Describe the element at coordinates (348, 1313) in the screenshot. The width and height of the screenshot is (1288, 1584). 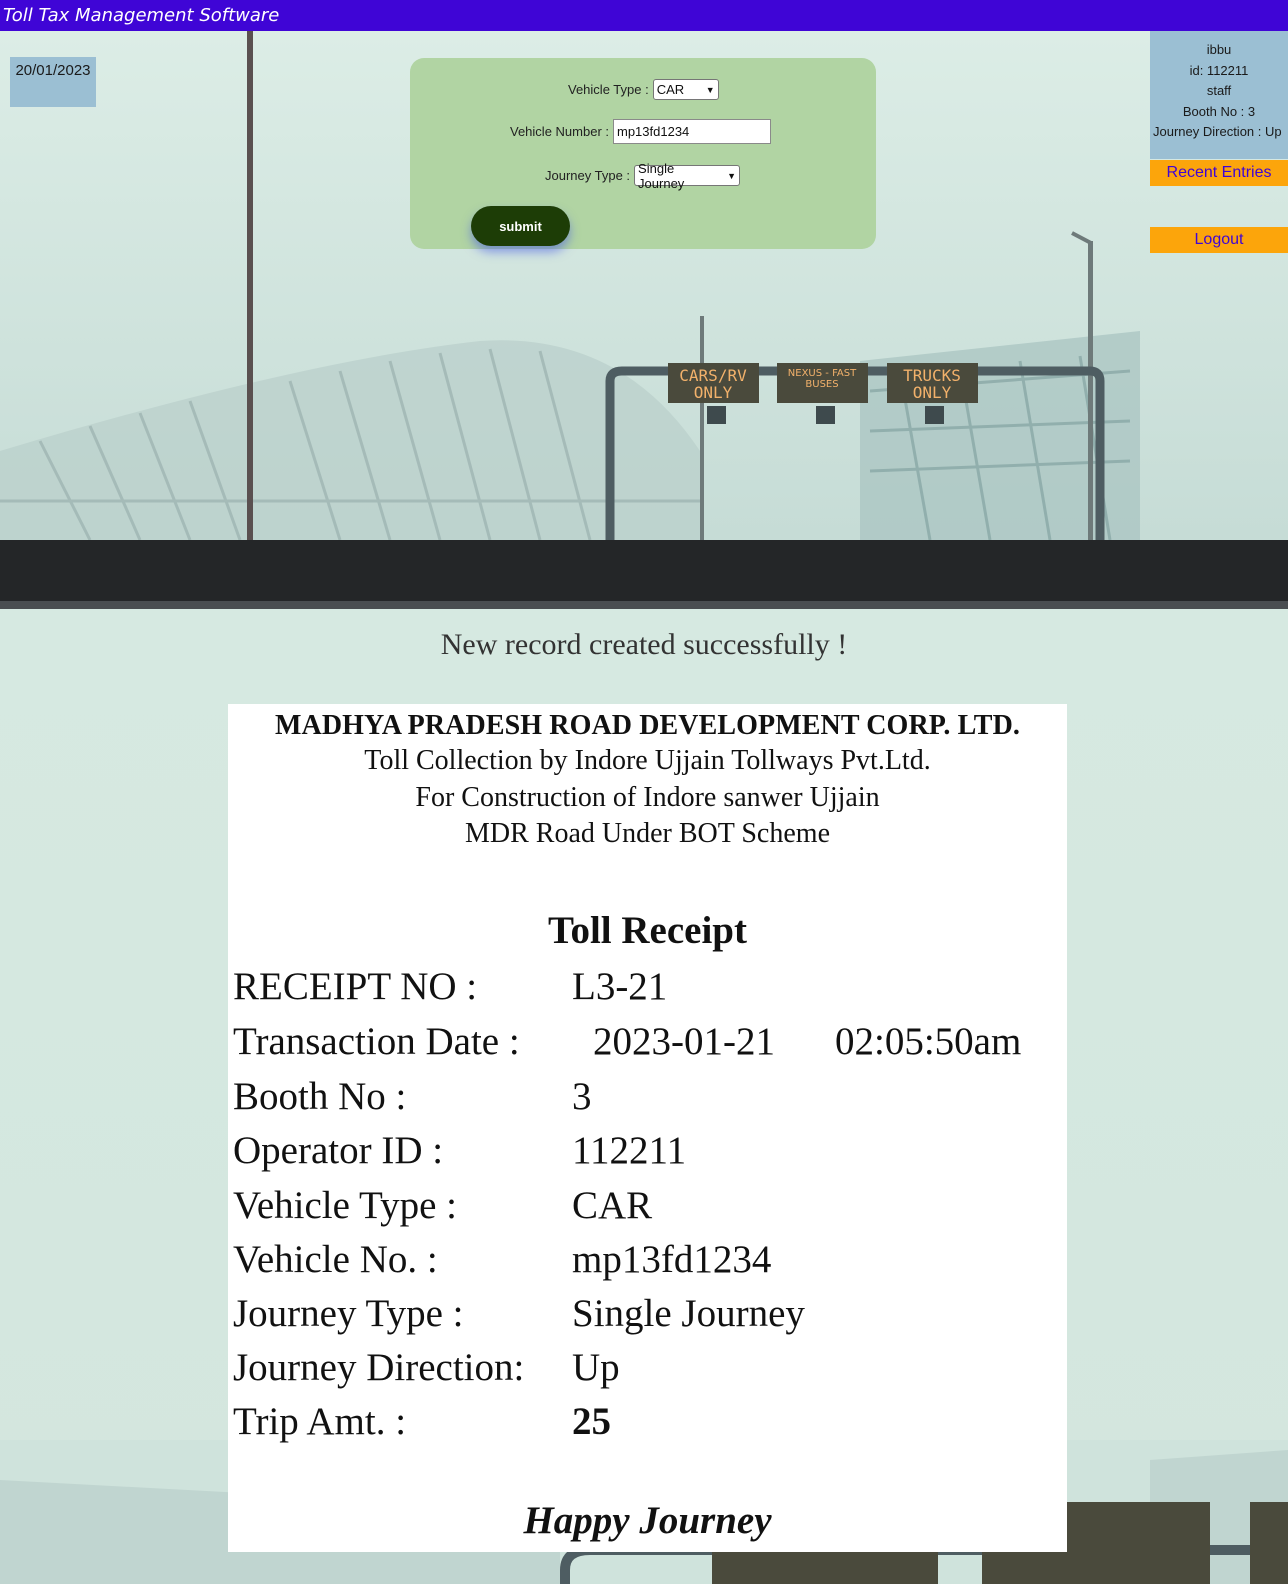
I see `receipt-row-label: Journey Type :` at that location.